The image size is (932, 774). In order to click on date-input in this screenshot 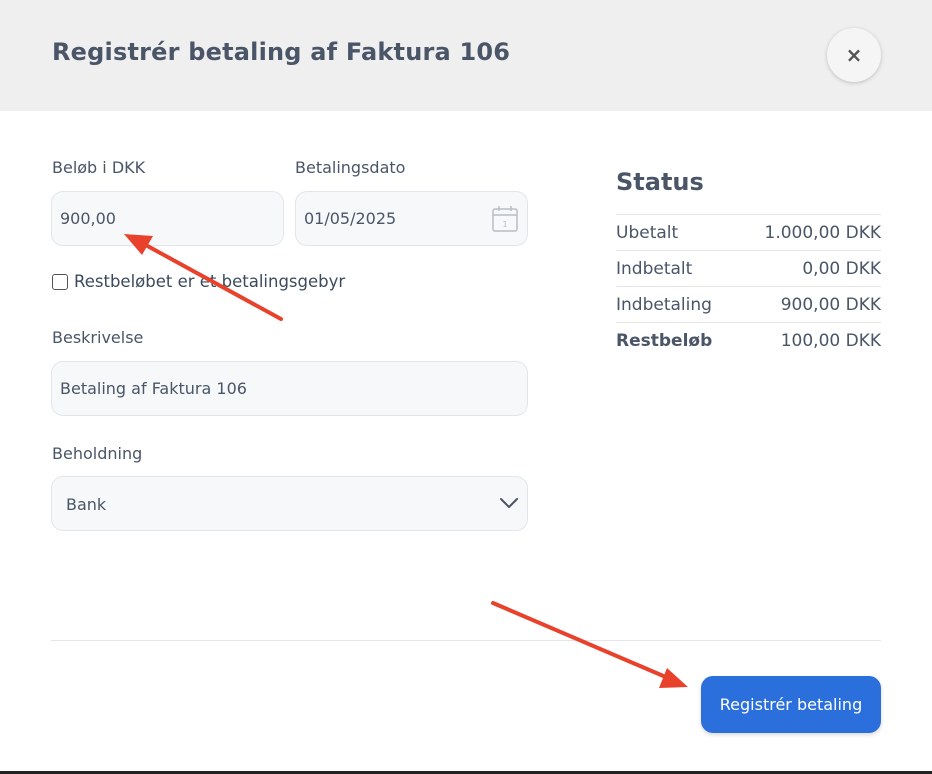, I will do `click(411, 218)`.